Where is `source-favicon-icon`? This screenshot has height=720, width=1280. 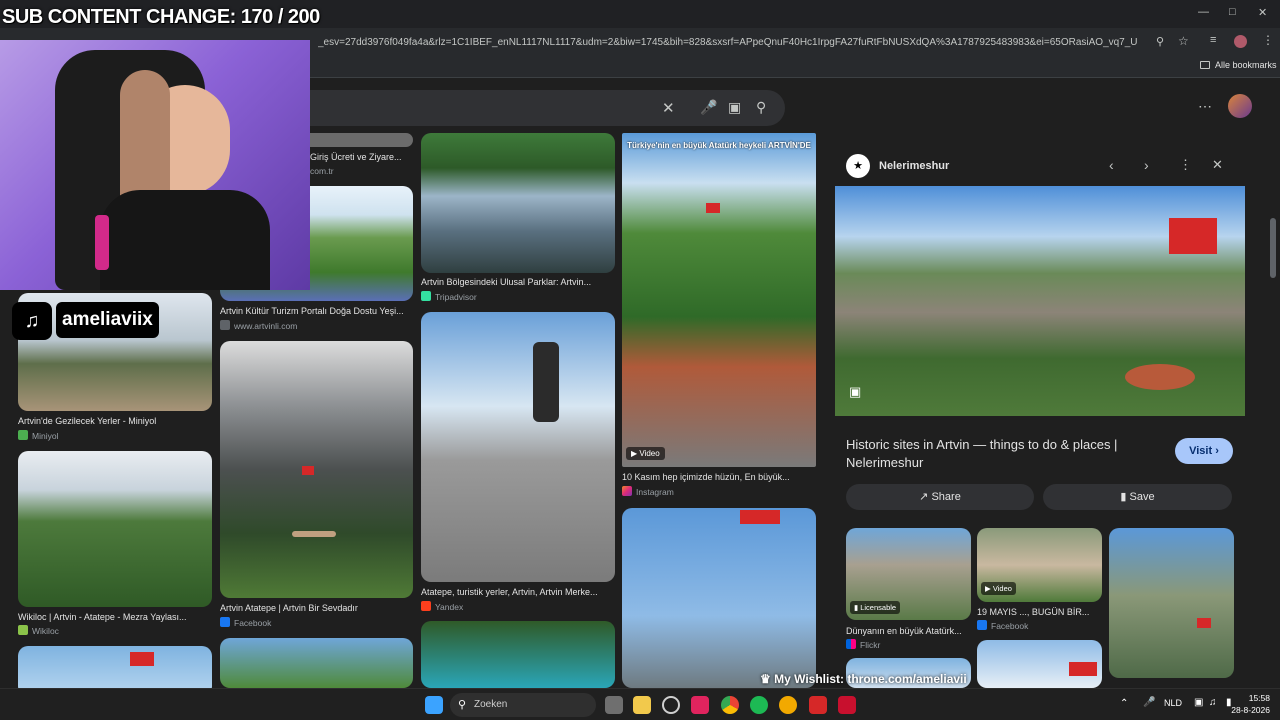 source-favicon-icon is located at coordinates (23, 435).